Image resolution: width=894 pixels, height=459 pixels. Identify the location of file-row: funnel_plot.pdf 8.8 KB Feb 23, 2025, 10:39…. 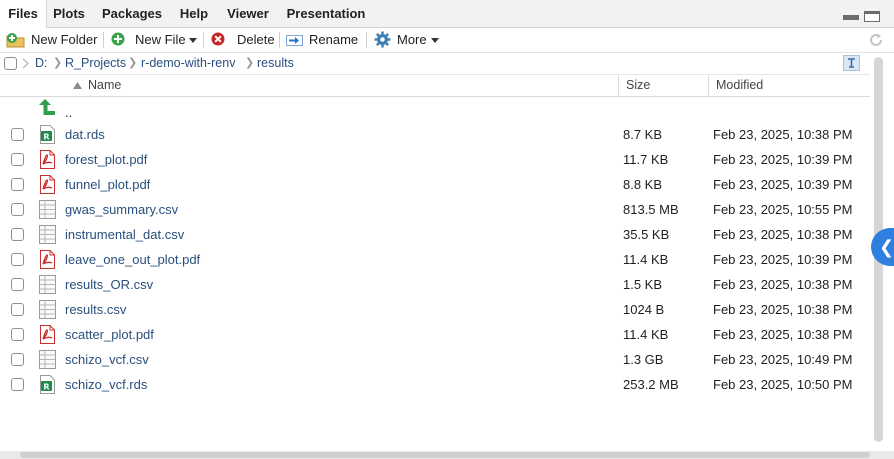
(434, 184).